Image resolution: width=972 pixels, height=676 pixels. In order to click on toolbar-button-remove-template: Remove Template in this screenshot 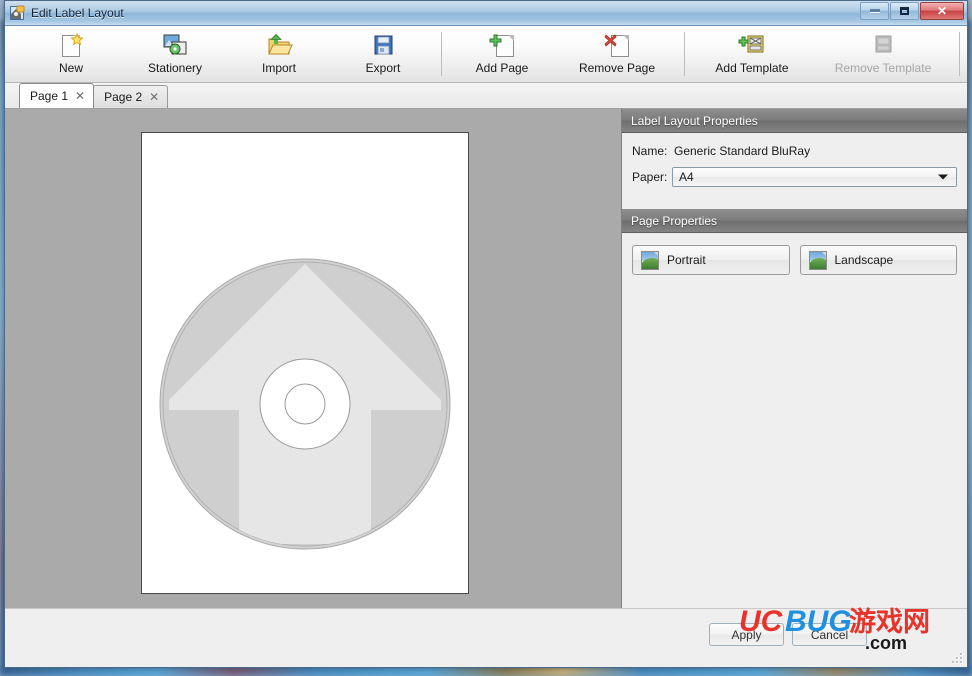, I will do `click(883, 54)`.